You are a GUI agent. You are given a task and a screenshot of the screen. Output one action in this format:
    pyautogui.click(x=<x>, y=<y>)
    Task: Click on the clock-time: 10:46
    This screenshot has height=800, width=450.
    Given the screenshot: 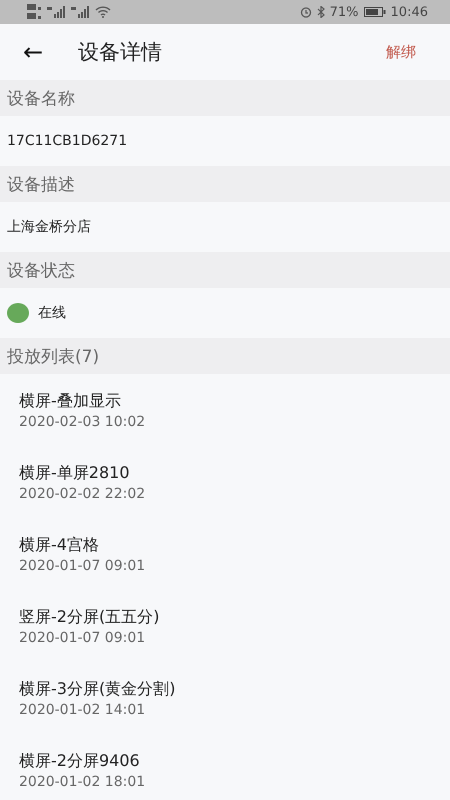 What is the action you would take?
    pyautogui.click(x=409, y=12)
    